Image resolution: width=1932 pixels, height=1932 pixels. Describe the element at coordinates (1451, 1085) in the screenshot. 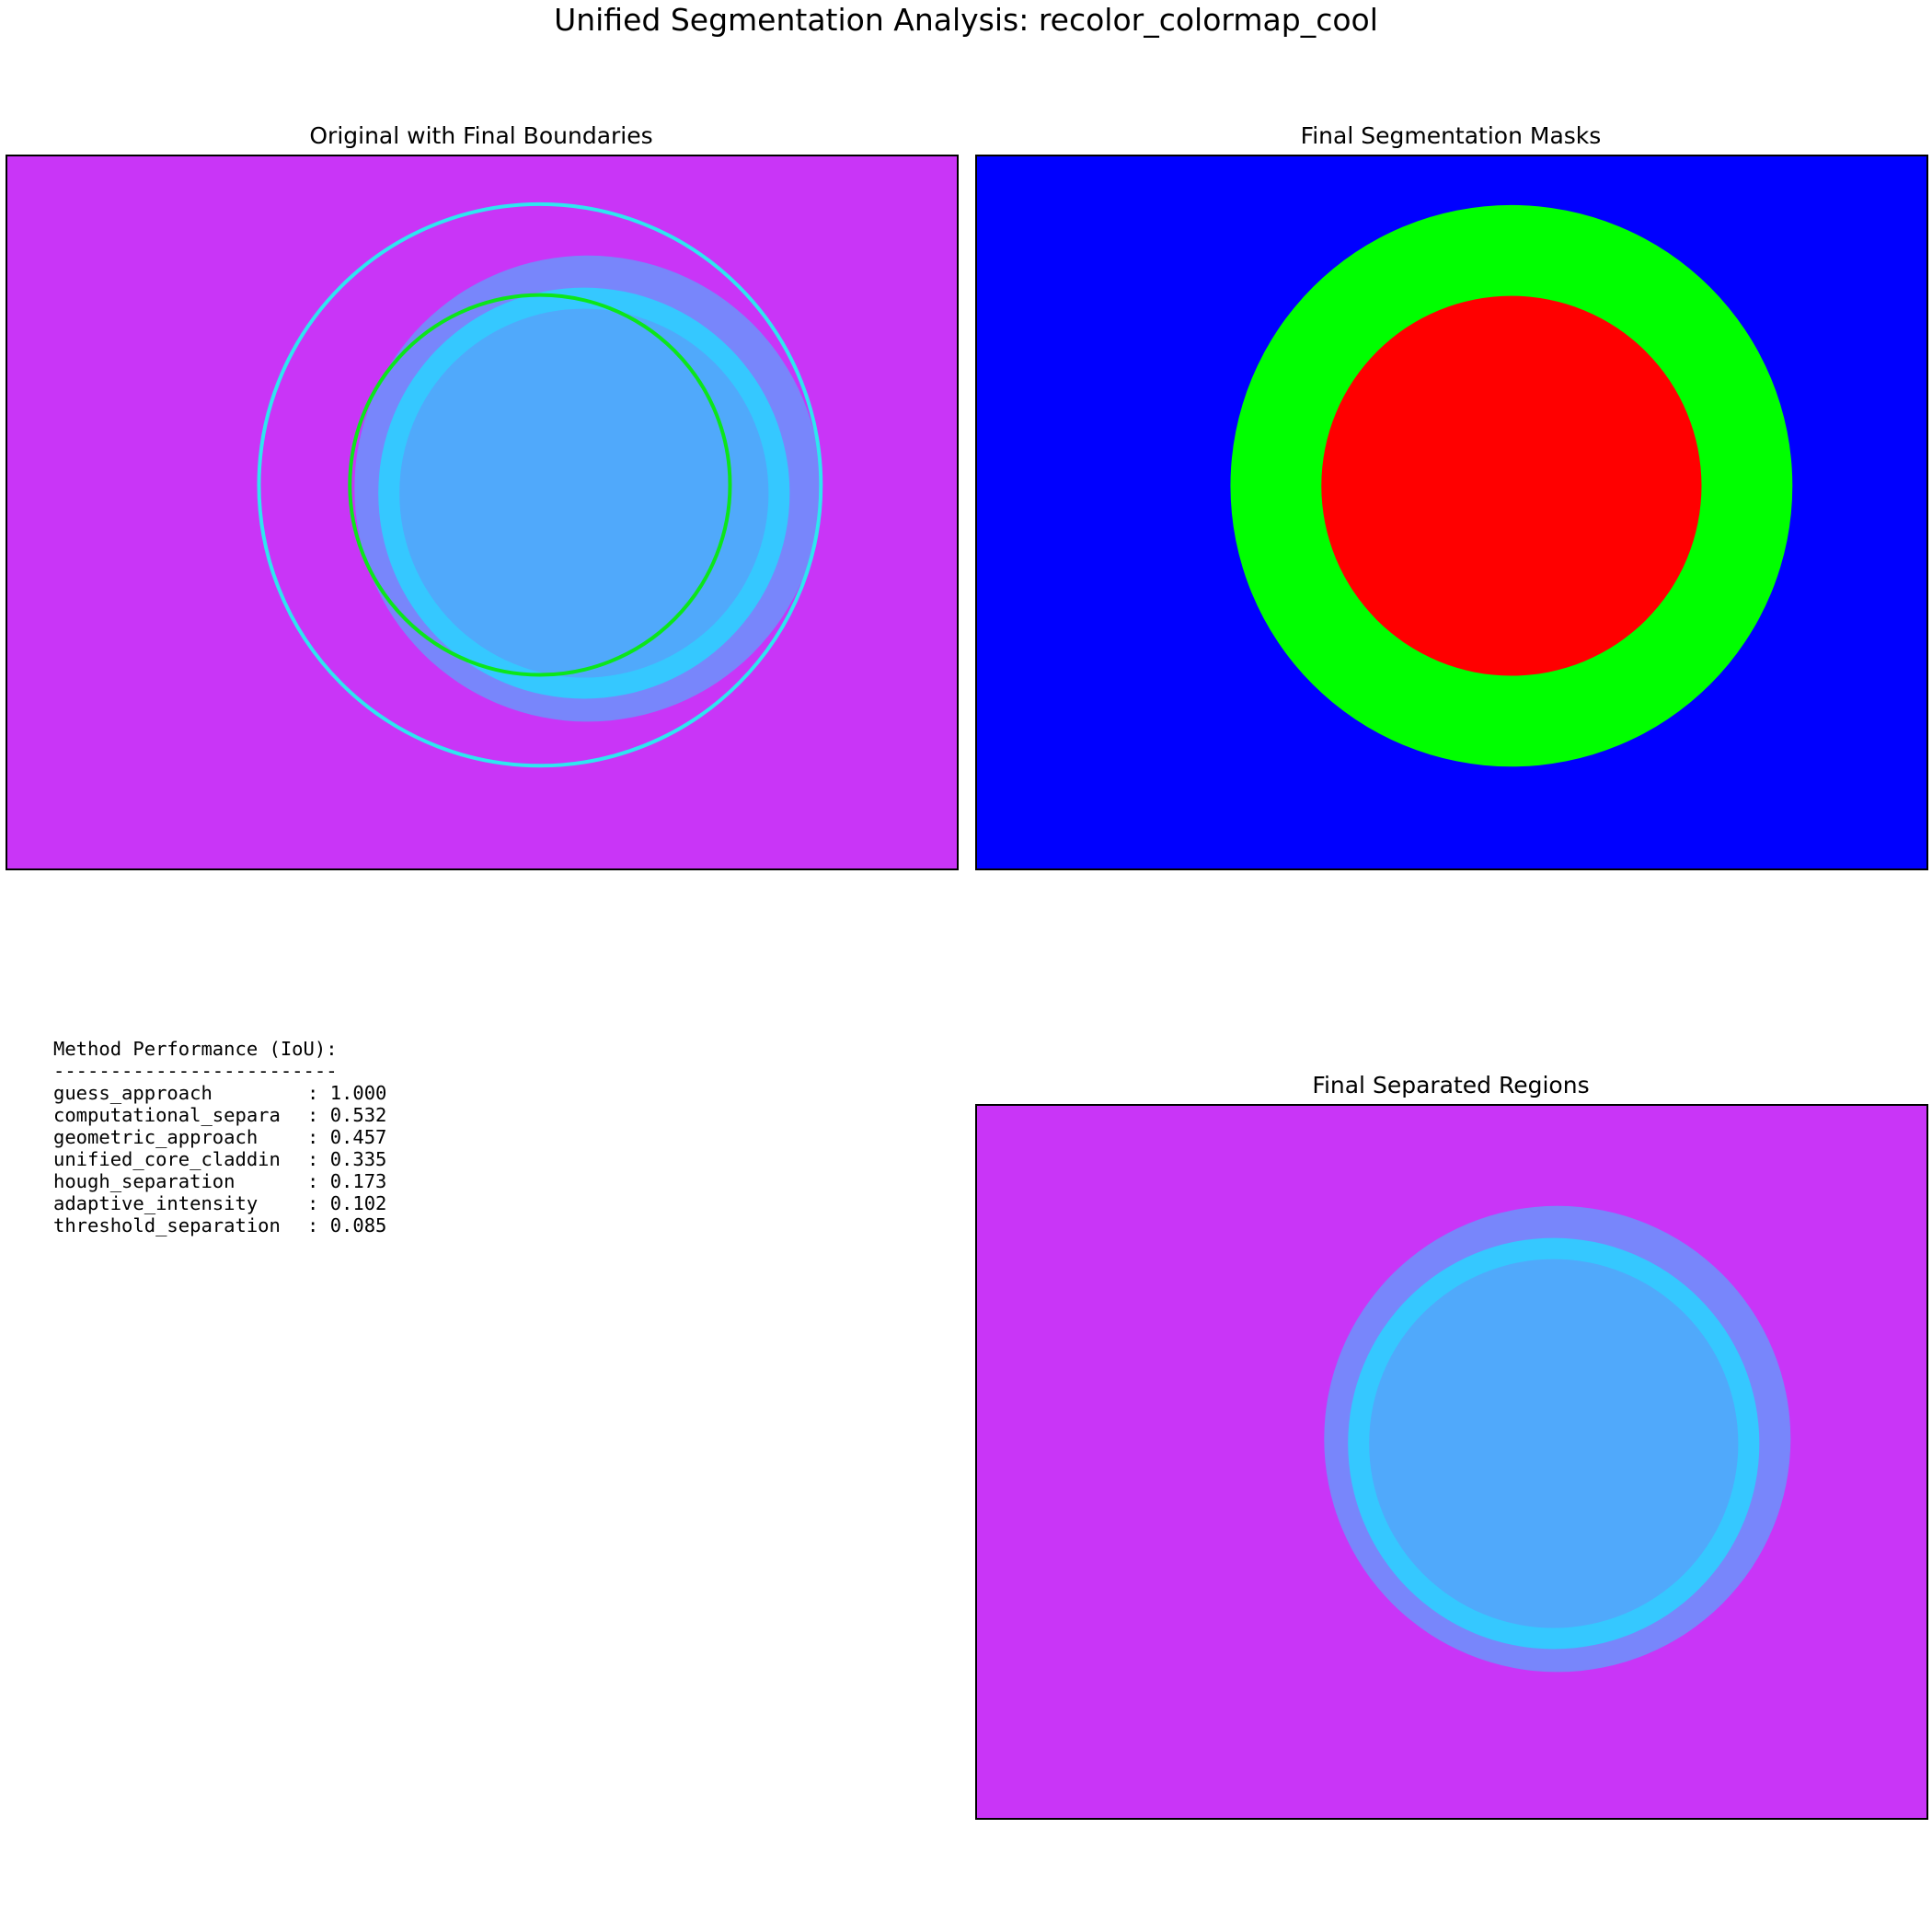

I see `separated-panel-title: Final Separated Regions` at that location.